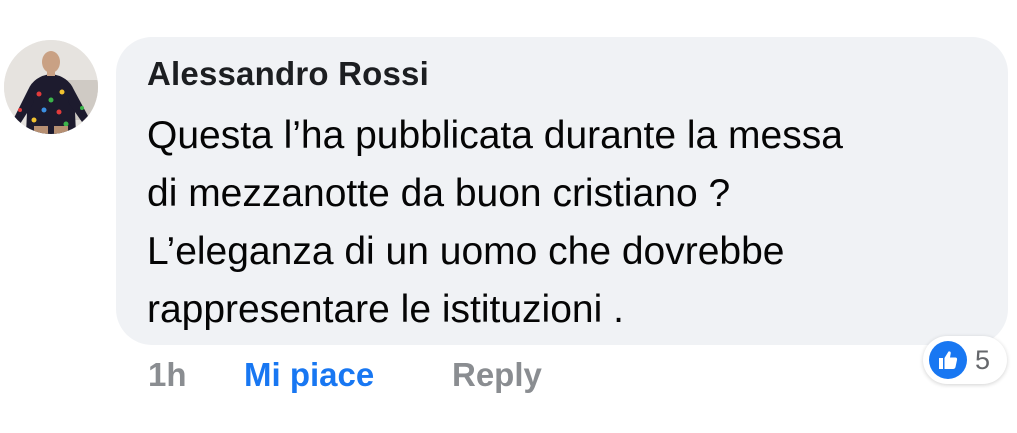 The height and width of the screenshot is (433, 1017). Describe the element at coordinates (385, 309) in the screenshot. I see `comment-text-line: rappresentare le istituzioni .` at that location.